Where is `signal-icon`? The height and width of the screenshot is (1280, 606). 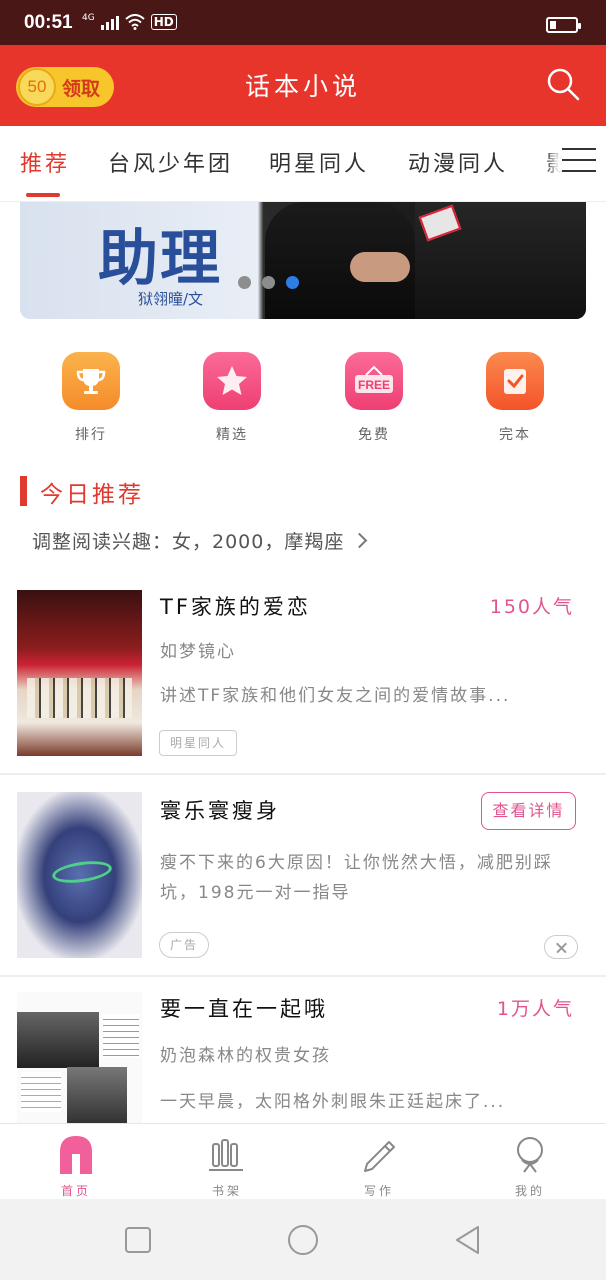
signal-icon is located at coordinates (109, 22).